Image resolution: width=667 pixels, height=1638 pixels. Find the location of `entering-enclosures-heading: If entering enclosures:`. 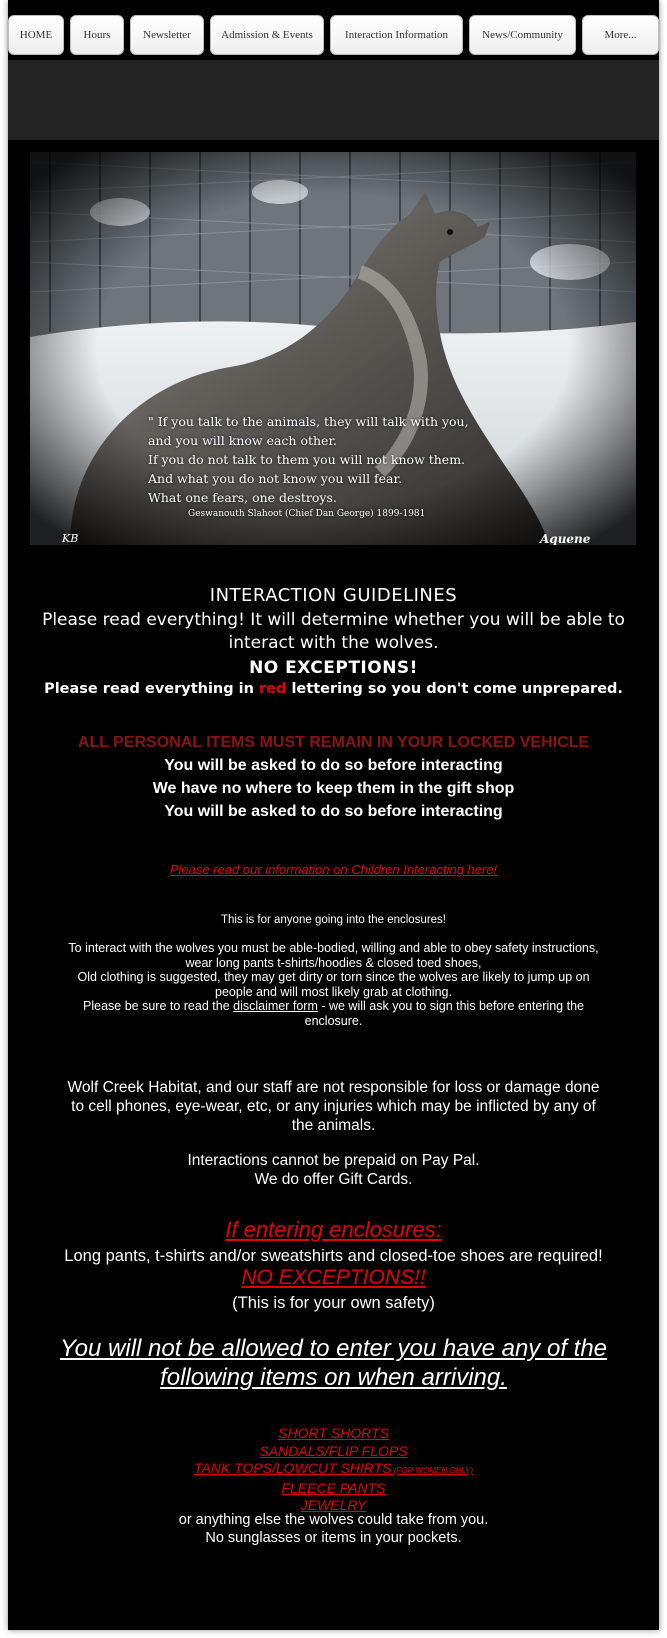

entering-enclosures-heading: If entering enclosures: is located at coordinates (333, 1229).